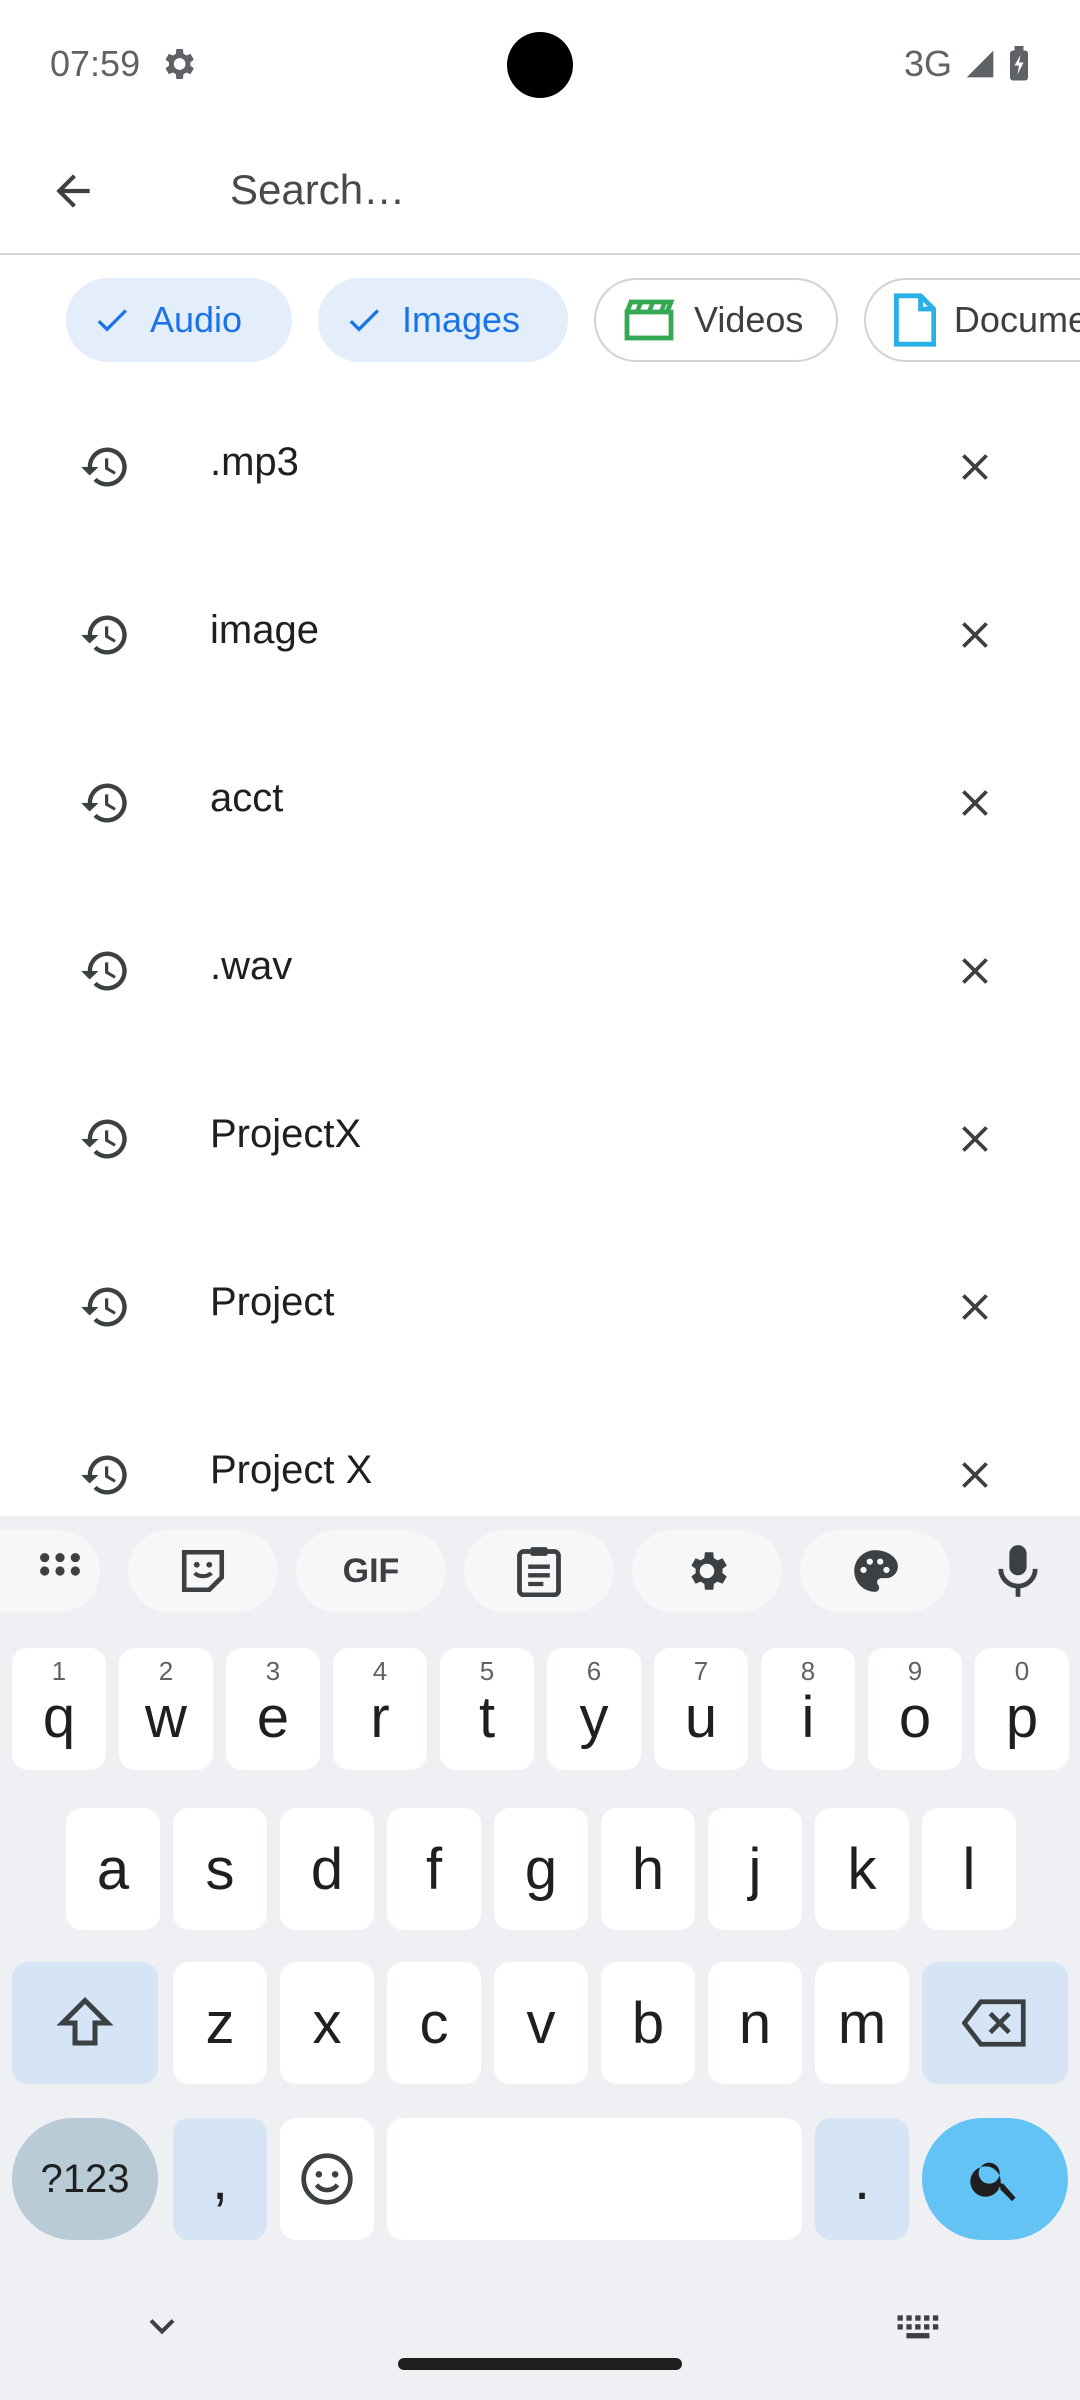  I want to click on key-g: g, so click(541, 1869).